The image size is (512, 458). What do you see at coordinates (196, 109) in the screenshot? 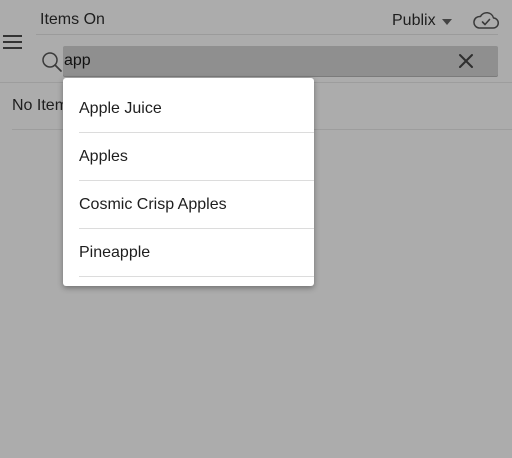
I see `suggestion-item-apple-juice: Apple Juice` at bounding box center [196, 109].